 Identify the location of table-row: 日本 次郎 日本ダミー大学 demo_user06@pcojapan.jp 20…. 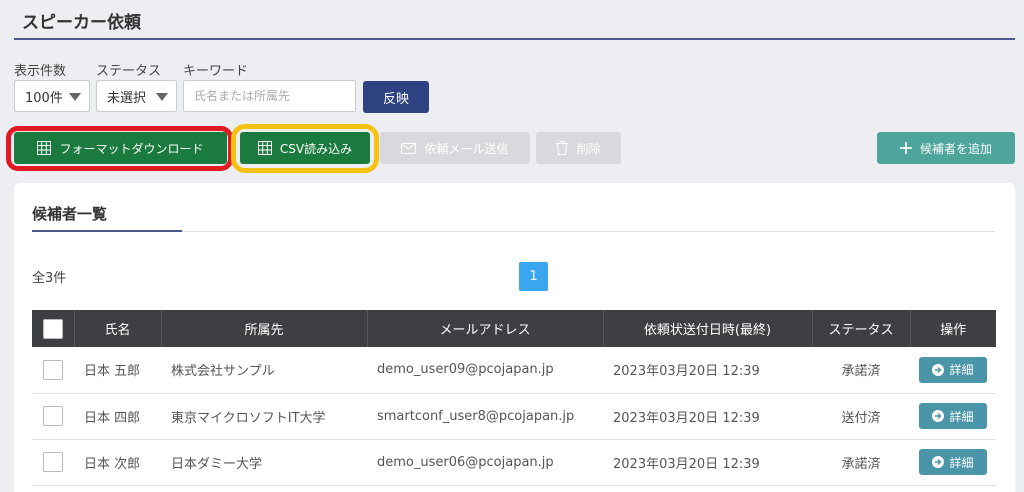
(514, 462).